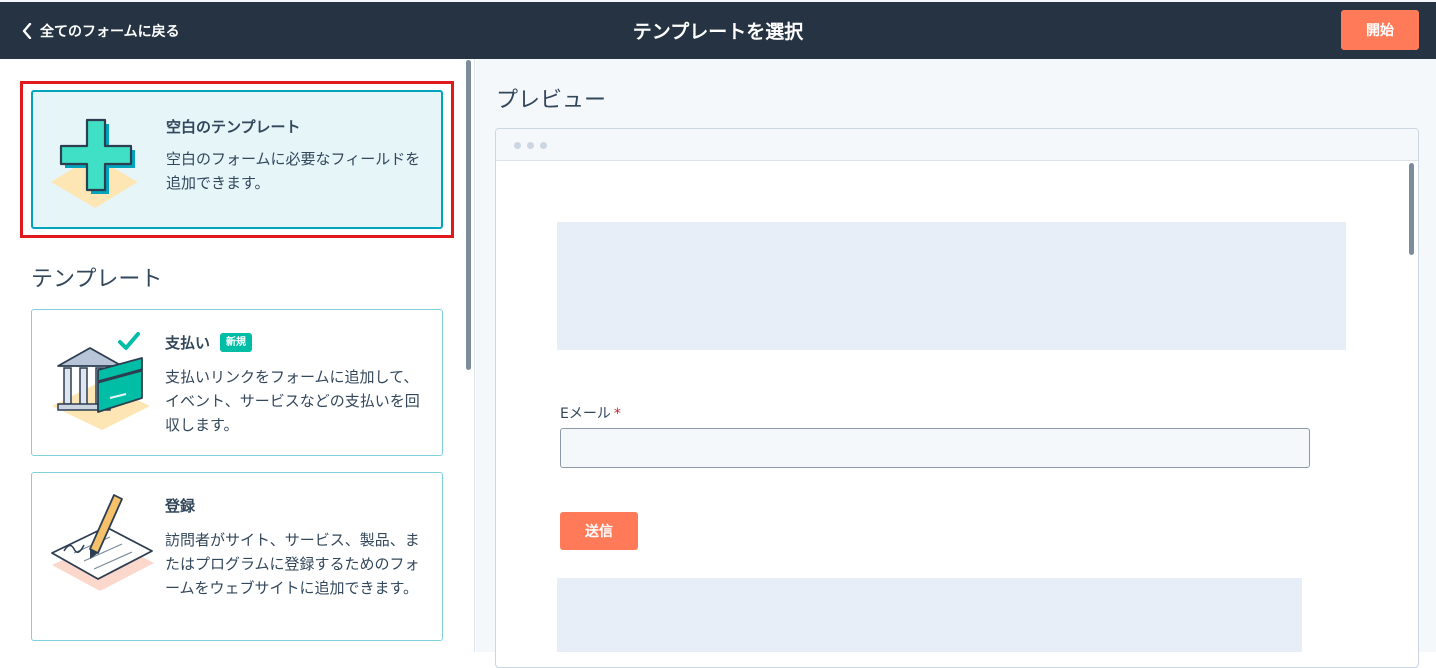 The height and width of the screenshot is (668, 1436). What do you see at coordinates (551, 100) in the screenshot?
I see `preview-heading: プレビュー` at bounding box center [551, 100].